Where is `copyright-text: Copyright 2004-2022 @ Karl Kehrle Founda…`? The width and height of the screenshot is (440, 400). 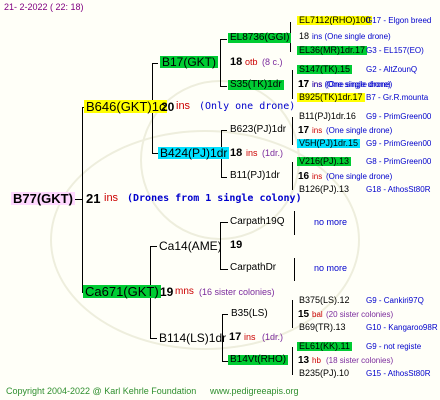 copyright-text: Copyright 2004-2022 @ Karl Kehrle Founda… is located at coordinates (101, 391).